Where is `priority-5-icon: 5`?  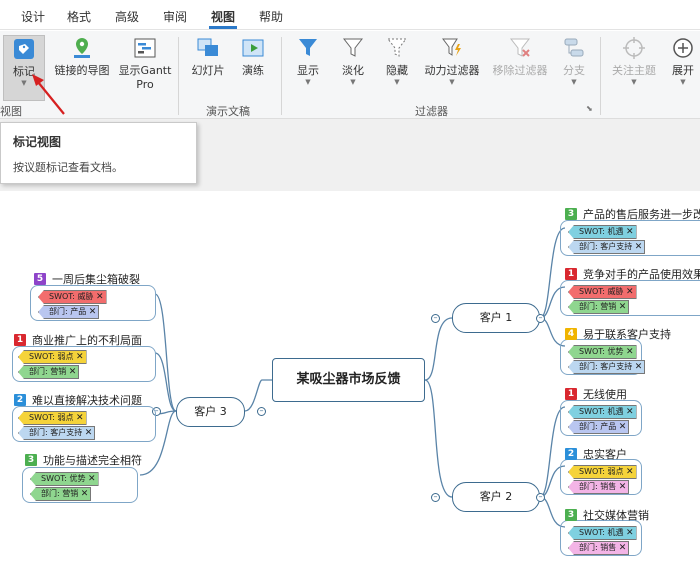
priority-5-icon: 5 is located at coordinates (40, 279).